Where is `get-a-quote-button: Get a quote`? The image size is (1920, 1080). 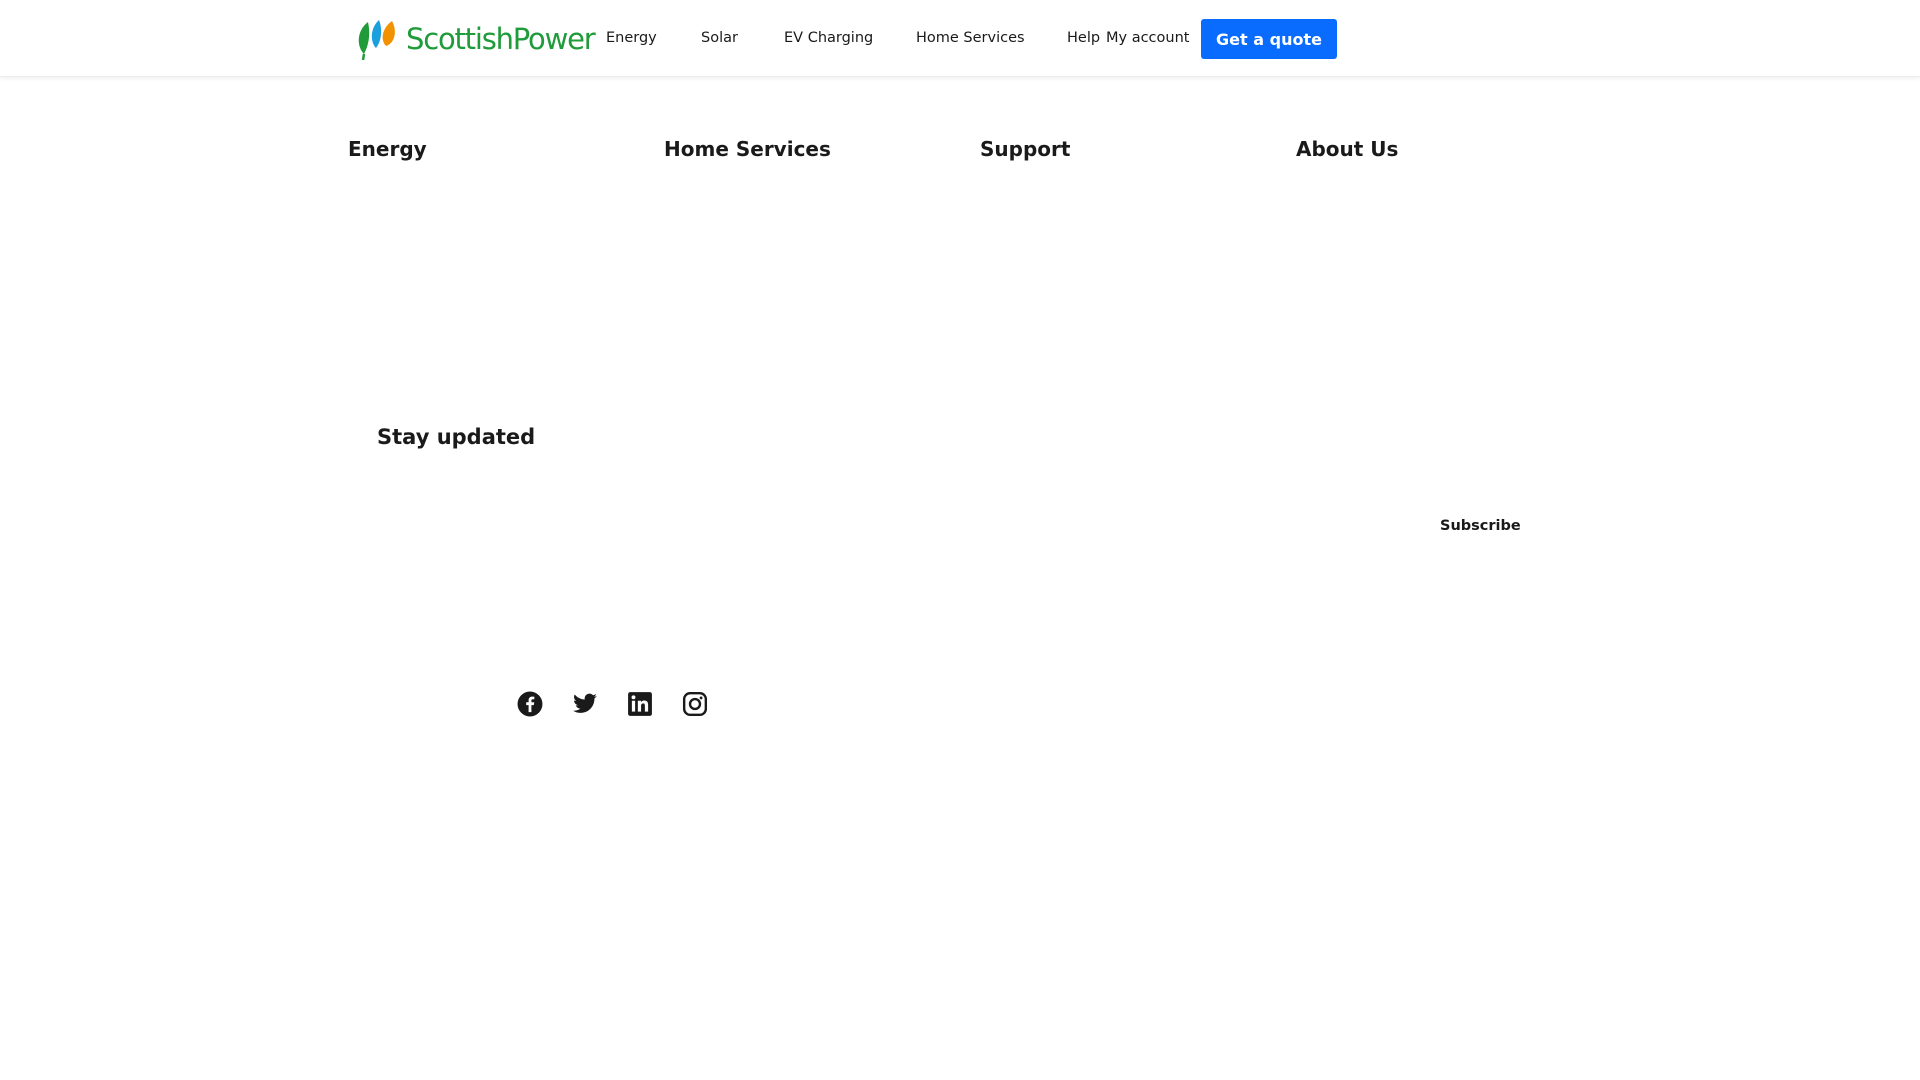 get-a-quote-button: Get a quote is located at coordinates (1269, 39).